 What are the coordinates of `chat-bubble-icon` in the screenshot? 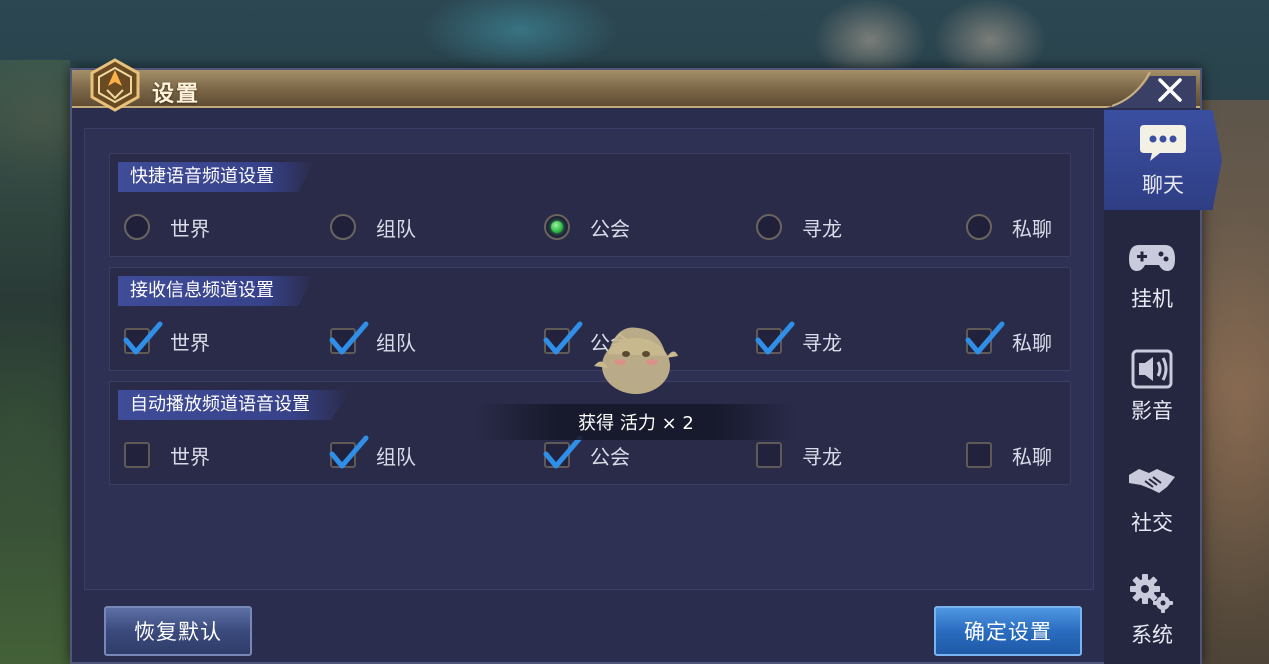 It's located at (1163, 143).